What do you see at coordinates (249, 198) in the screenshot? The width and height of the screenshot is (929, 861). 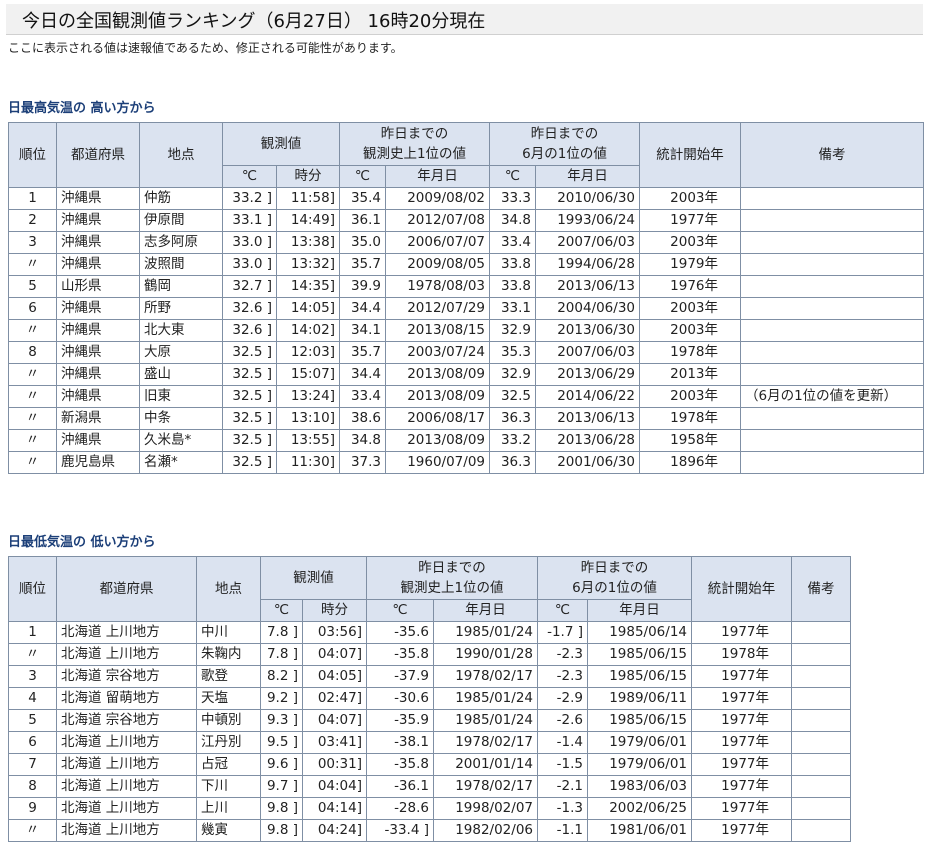 I see `cell-temp: 33.2 ]` at bounding box center [249, 198].